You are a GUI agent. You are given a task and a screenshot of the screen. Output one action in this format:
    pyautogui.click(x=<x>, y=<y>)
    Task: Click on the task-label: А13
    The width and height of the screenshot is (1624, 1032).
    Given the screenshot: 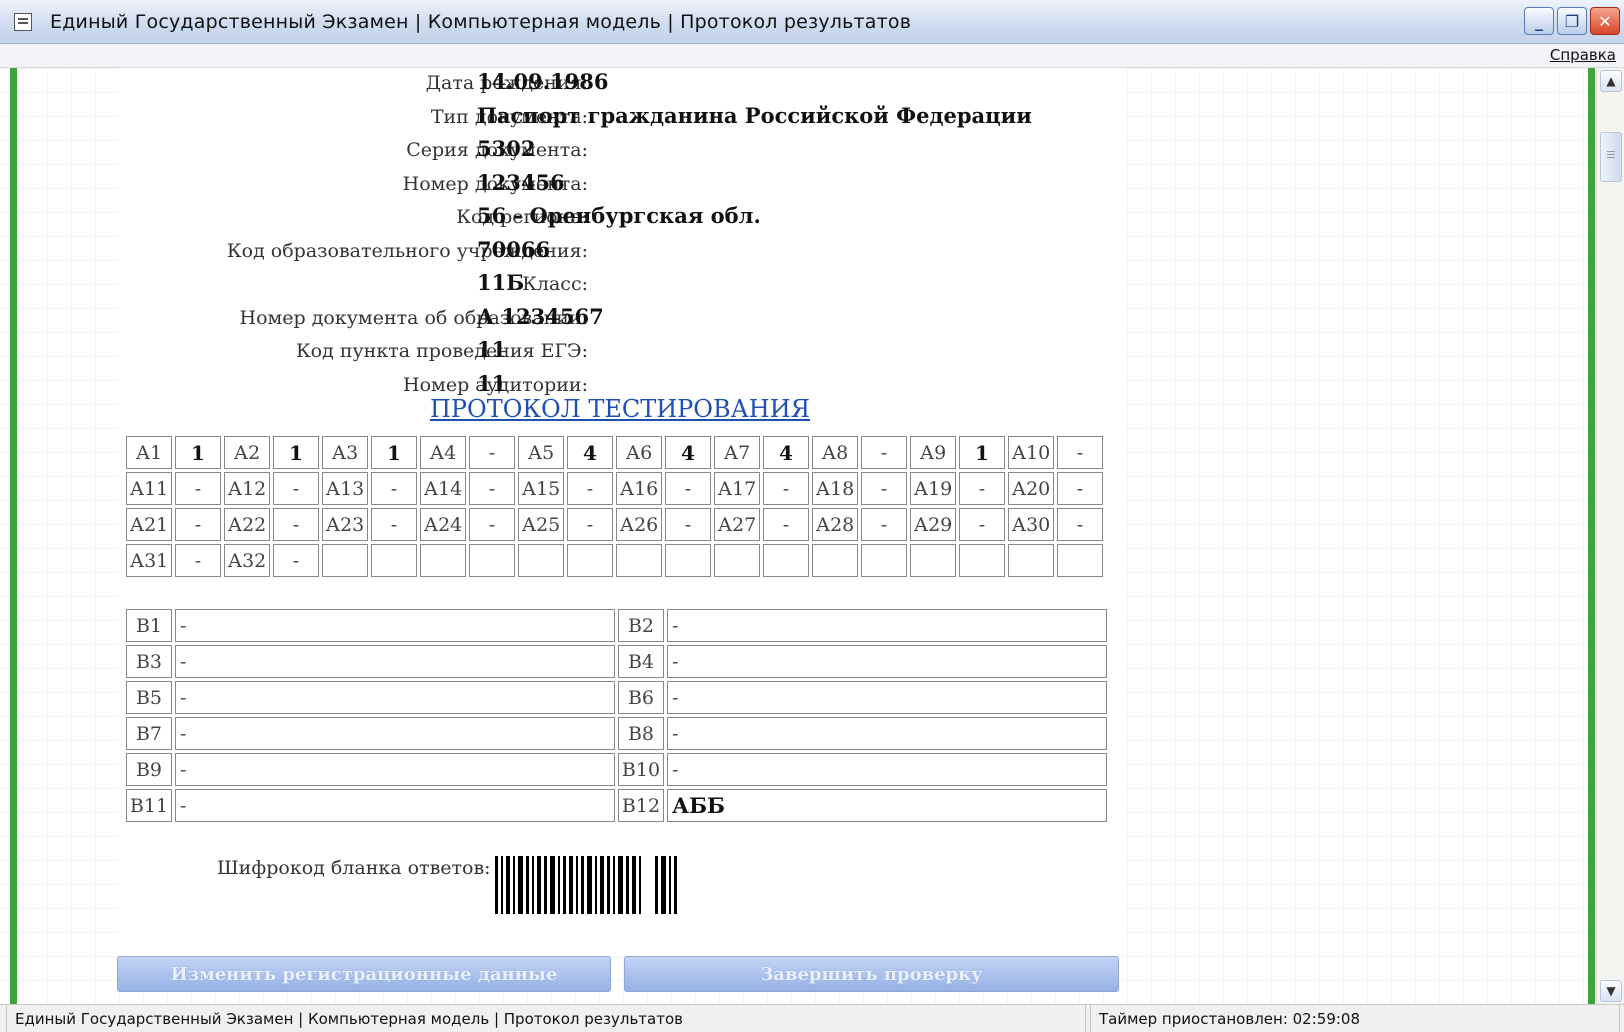 What is the action you would take?
    pyautogui.click(x=345, y=488)
    